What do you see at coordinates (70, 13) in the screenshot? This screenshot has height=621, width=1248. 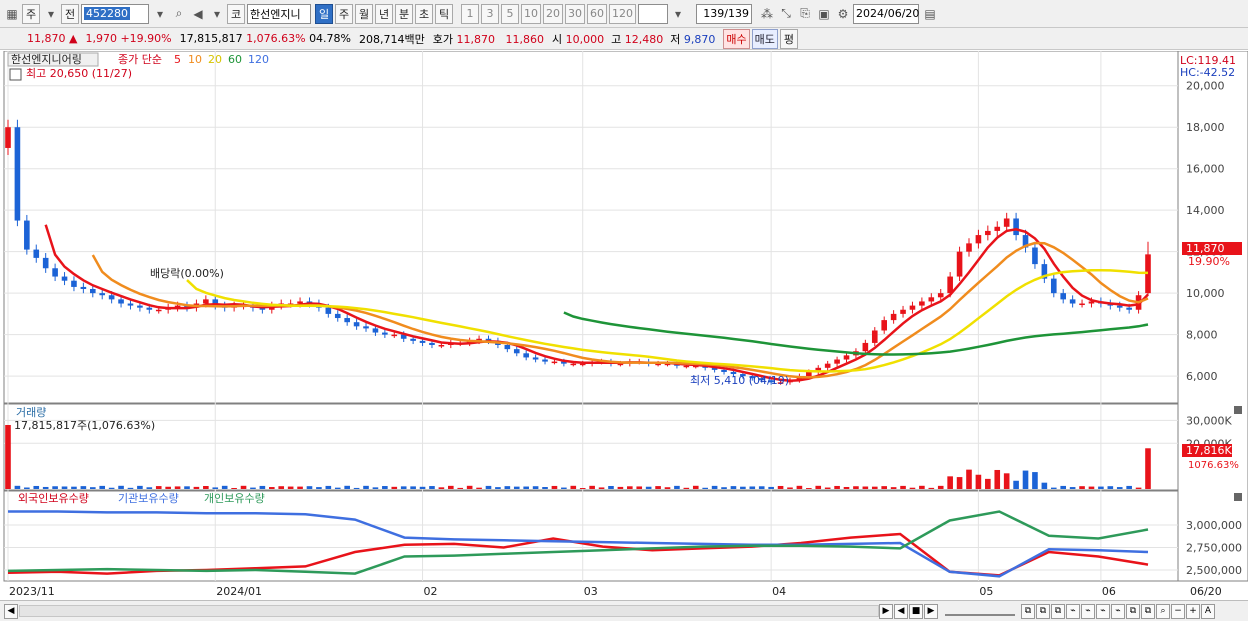 I see `previous-button: 전` at bounding box center [70, 13].